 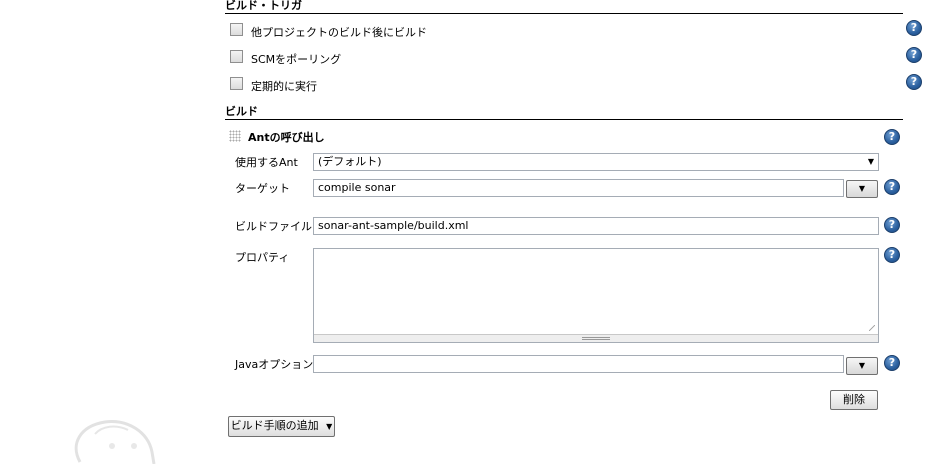 I want to click on ant-label: 使用するAnt, so click(x=266, y=162).